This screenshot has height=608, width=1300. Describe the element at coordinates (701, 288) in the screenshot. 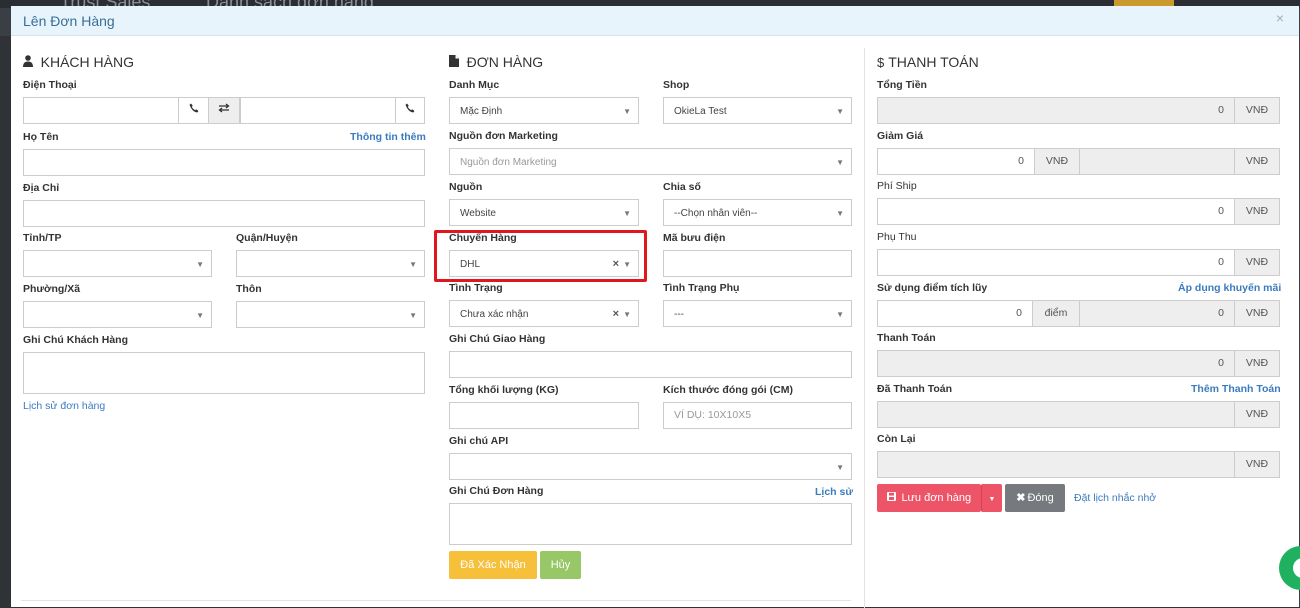

I see `substatus-label: Tình Trạng Phụ` at that location.